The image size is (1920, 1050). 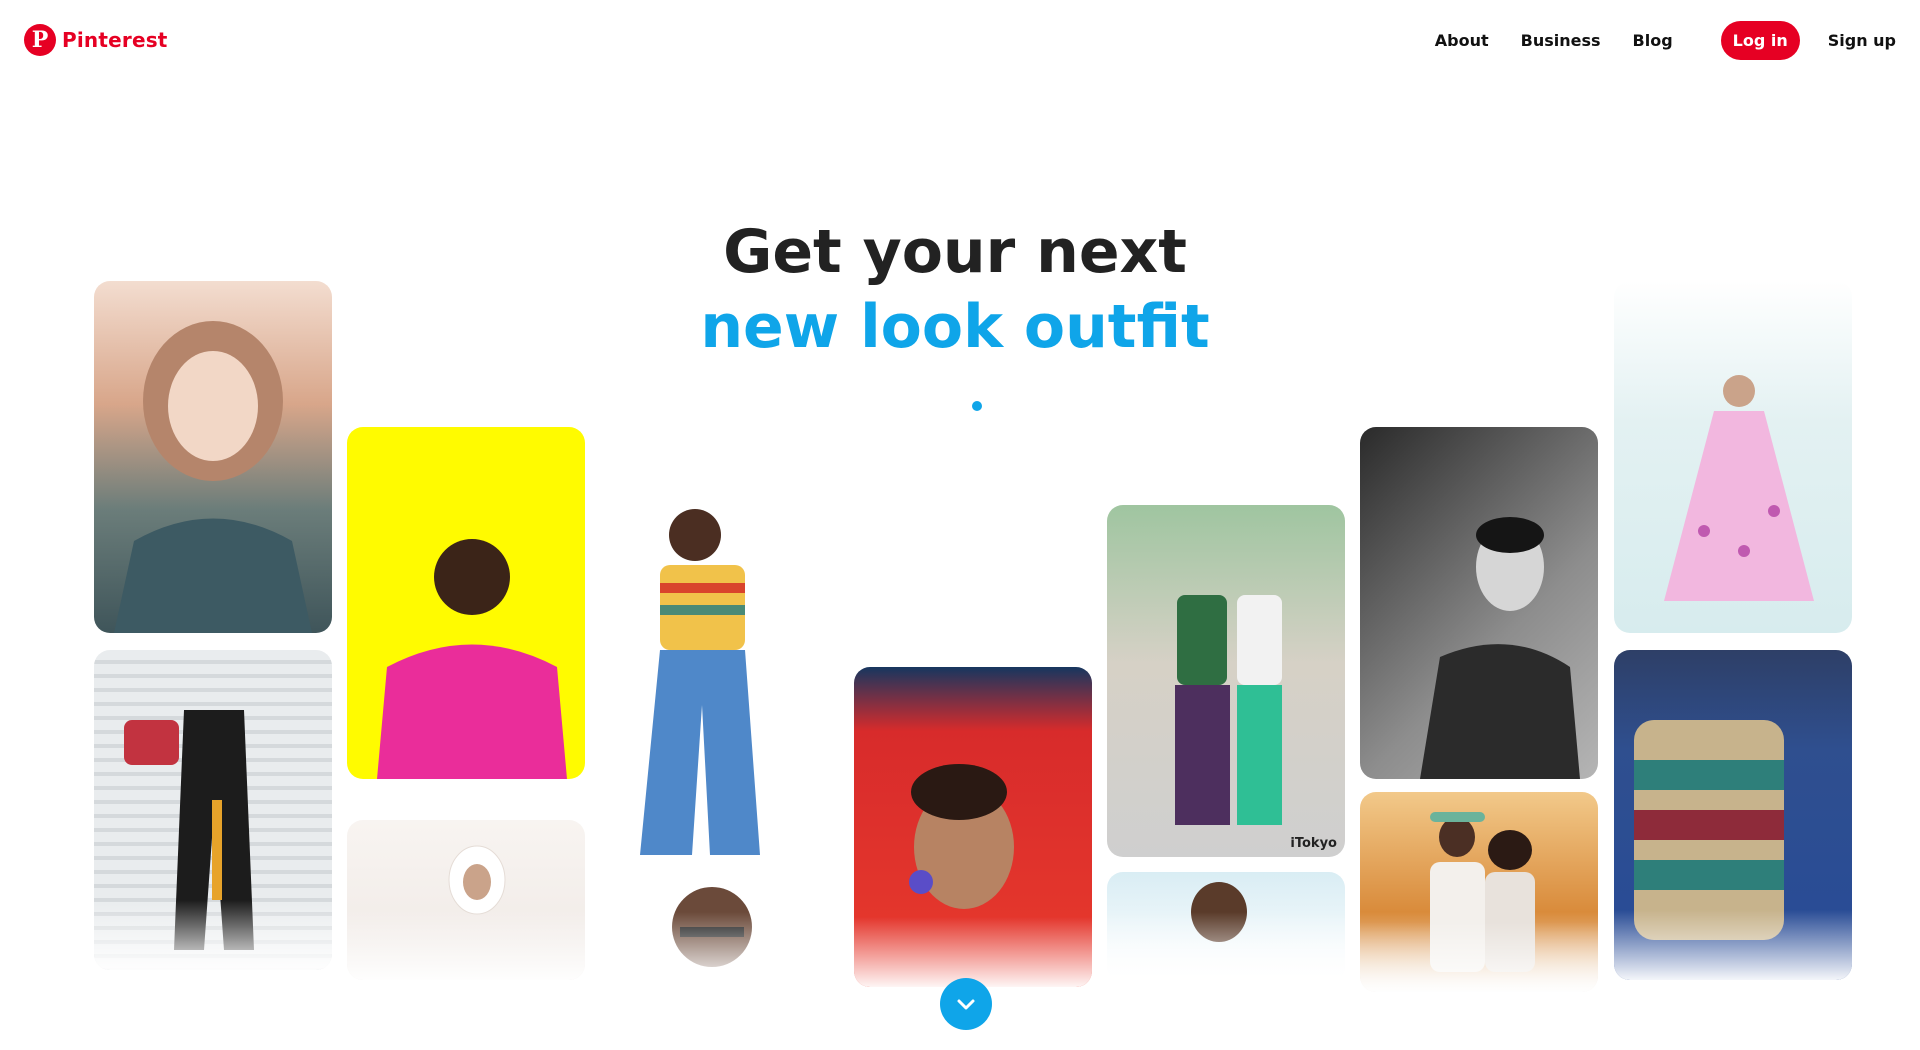 I want to click on pin-image-man-black-white, so click(x=1479, y=603).